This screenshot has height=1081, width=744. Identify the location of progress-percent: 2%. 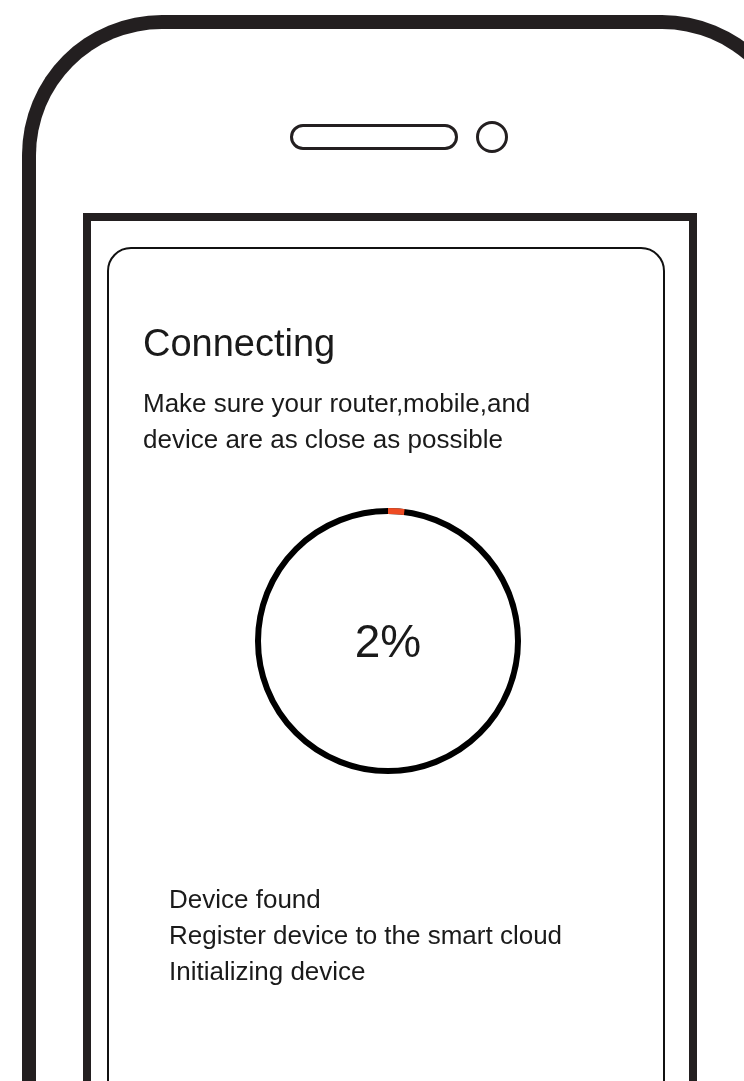
(388, 641).